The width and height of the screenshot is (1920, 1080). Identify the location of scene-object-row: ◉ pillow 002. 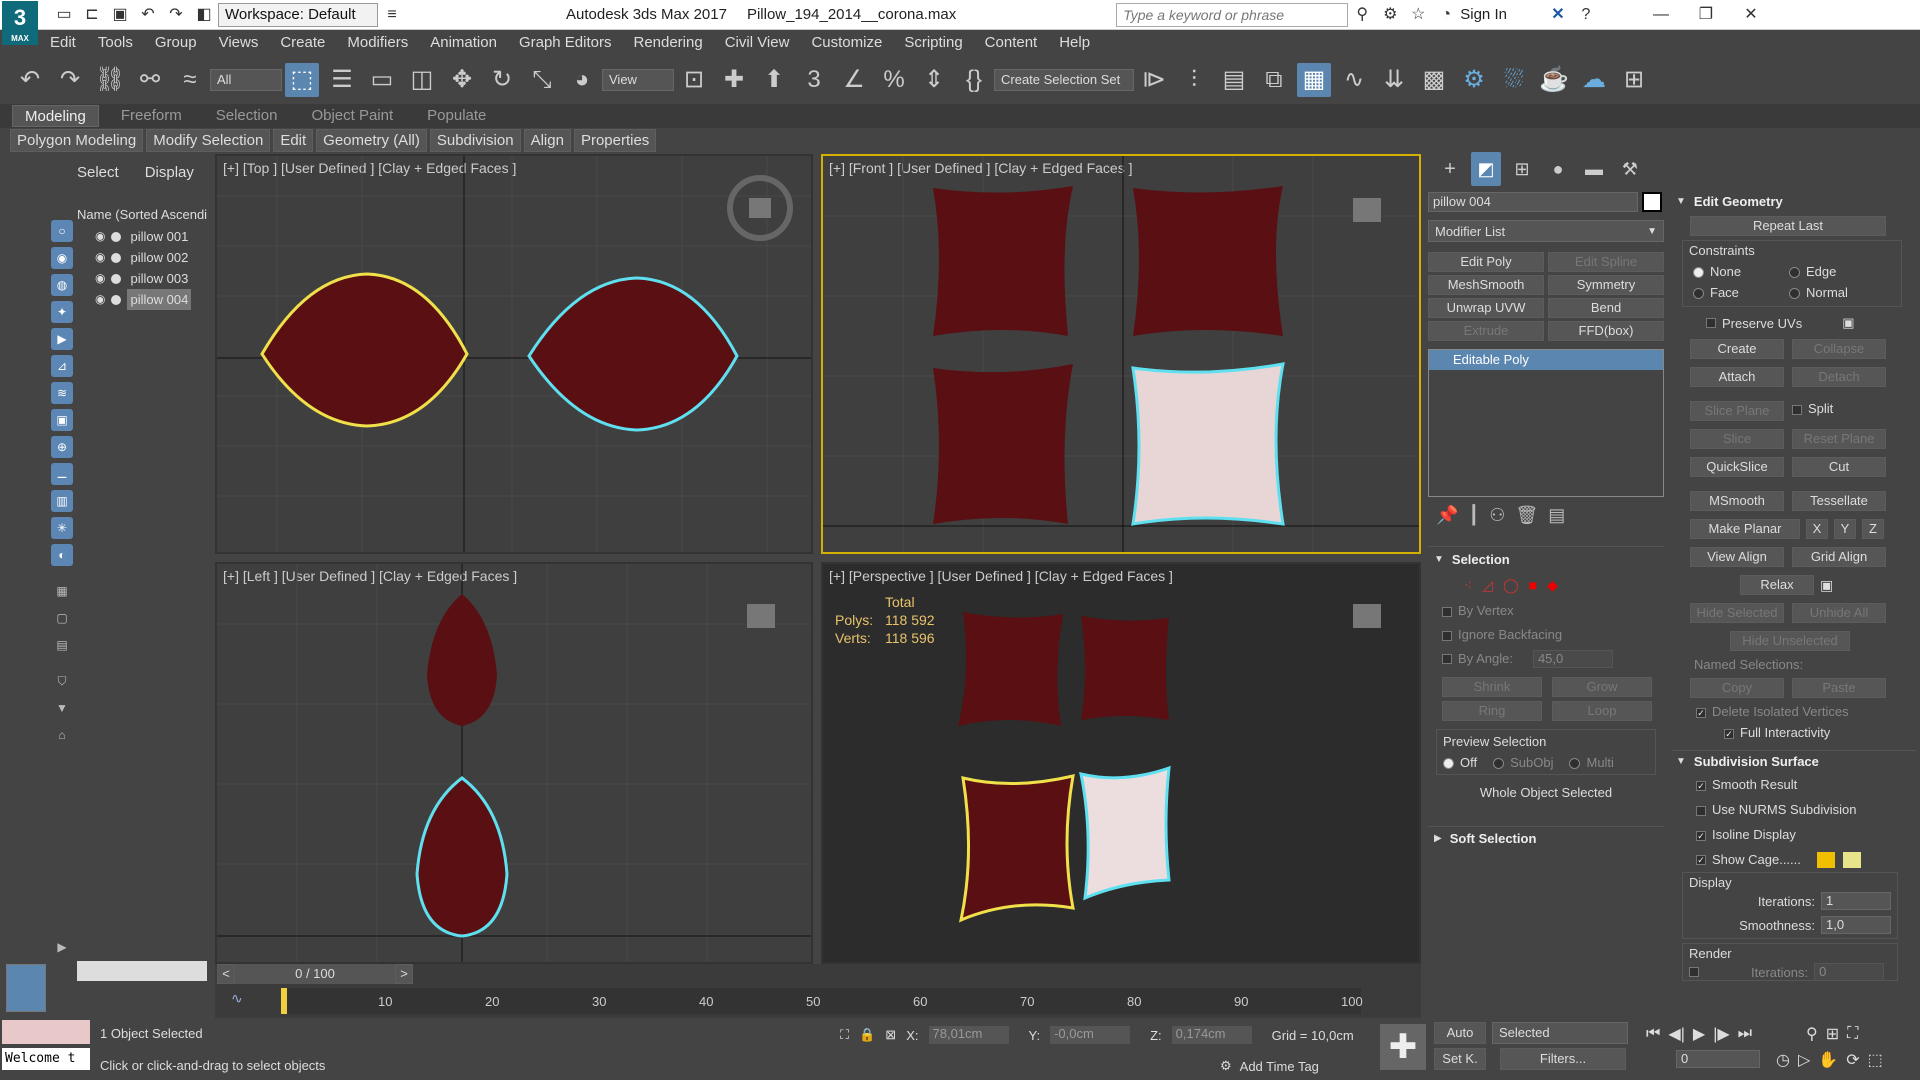
(143, 257).